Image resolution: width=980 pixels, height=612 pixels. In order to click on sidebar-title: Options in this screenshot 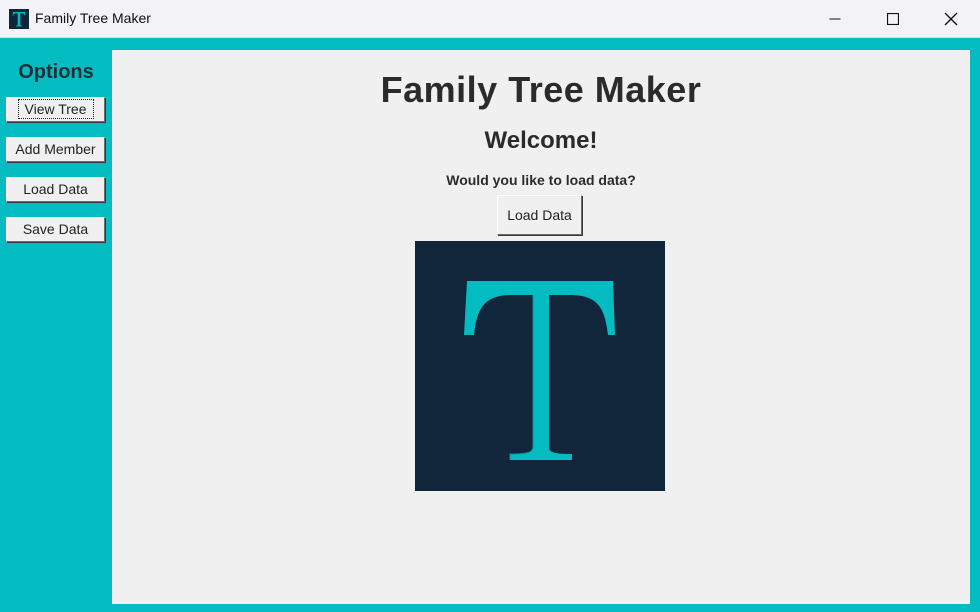, I will do `click(56, 72)`.